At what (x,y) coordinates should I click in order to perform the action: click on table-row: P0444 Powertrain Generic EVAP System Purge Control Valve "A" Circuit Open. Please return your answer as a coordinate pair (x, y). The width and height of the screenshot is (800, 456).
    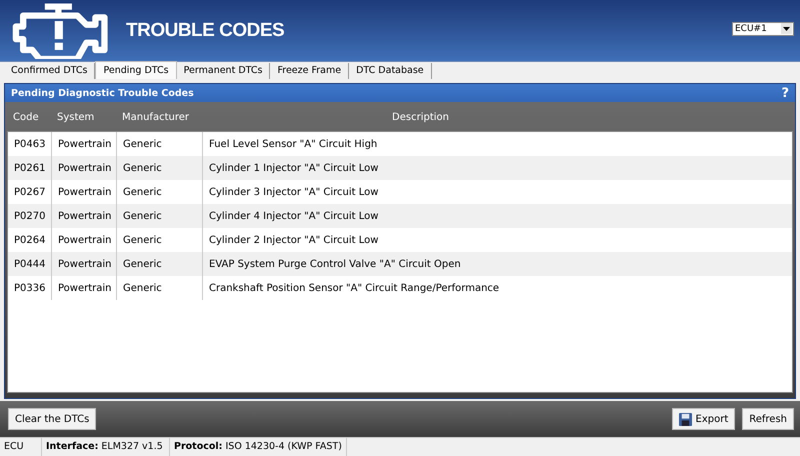
    Looking at the image, I should click on (400, 264).